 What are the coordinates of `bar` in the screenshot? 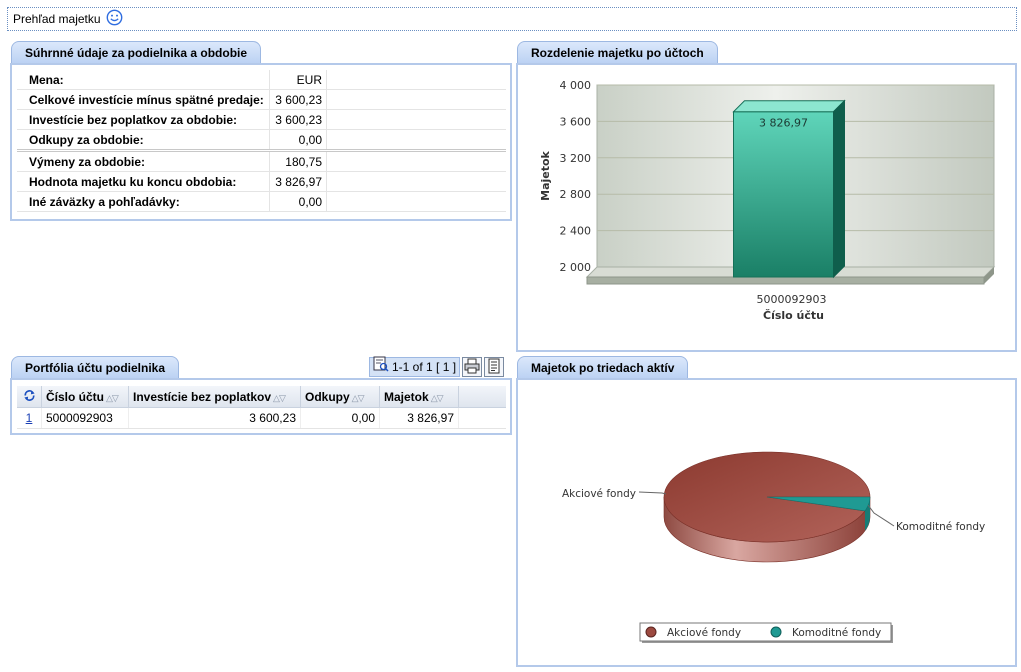 It's located at (783, 194).